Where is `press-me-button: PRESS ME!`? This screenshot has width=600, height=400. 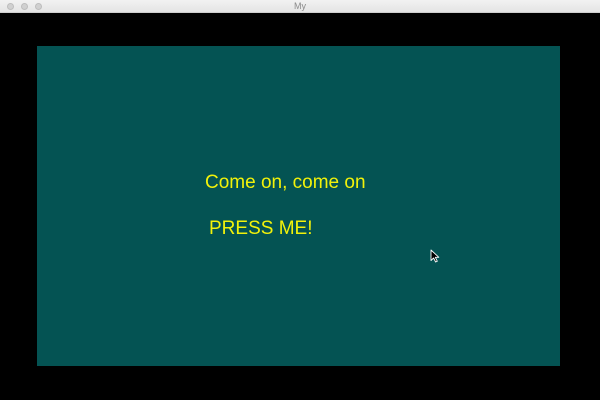
press-me-button: PRESS ME! is located at coordinates (260, 229).